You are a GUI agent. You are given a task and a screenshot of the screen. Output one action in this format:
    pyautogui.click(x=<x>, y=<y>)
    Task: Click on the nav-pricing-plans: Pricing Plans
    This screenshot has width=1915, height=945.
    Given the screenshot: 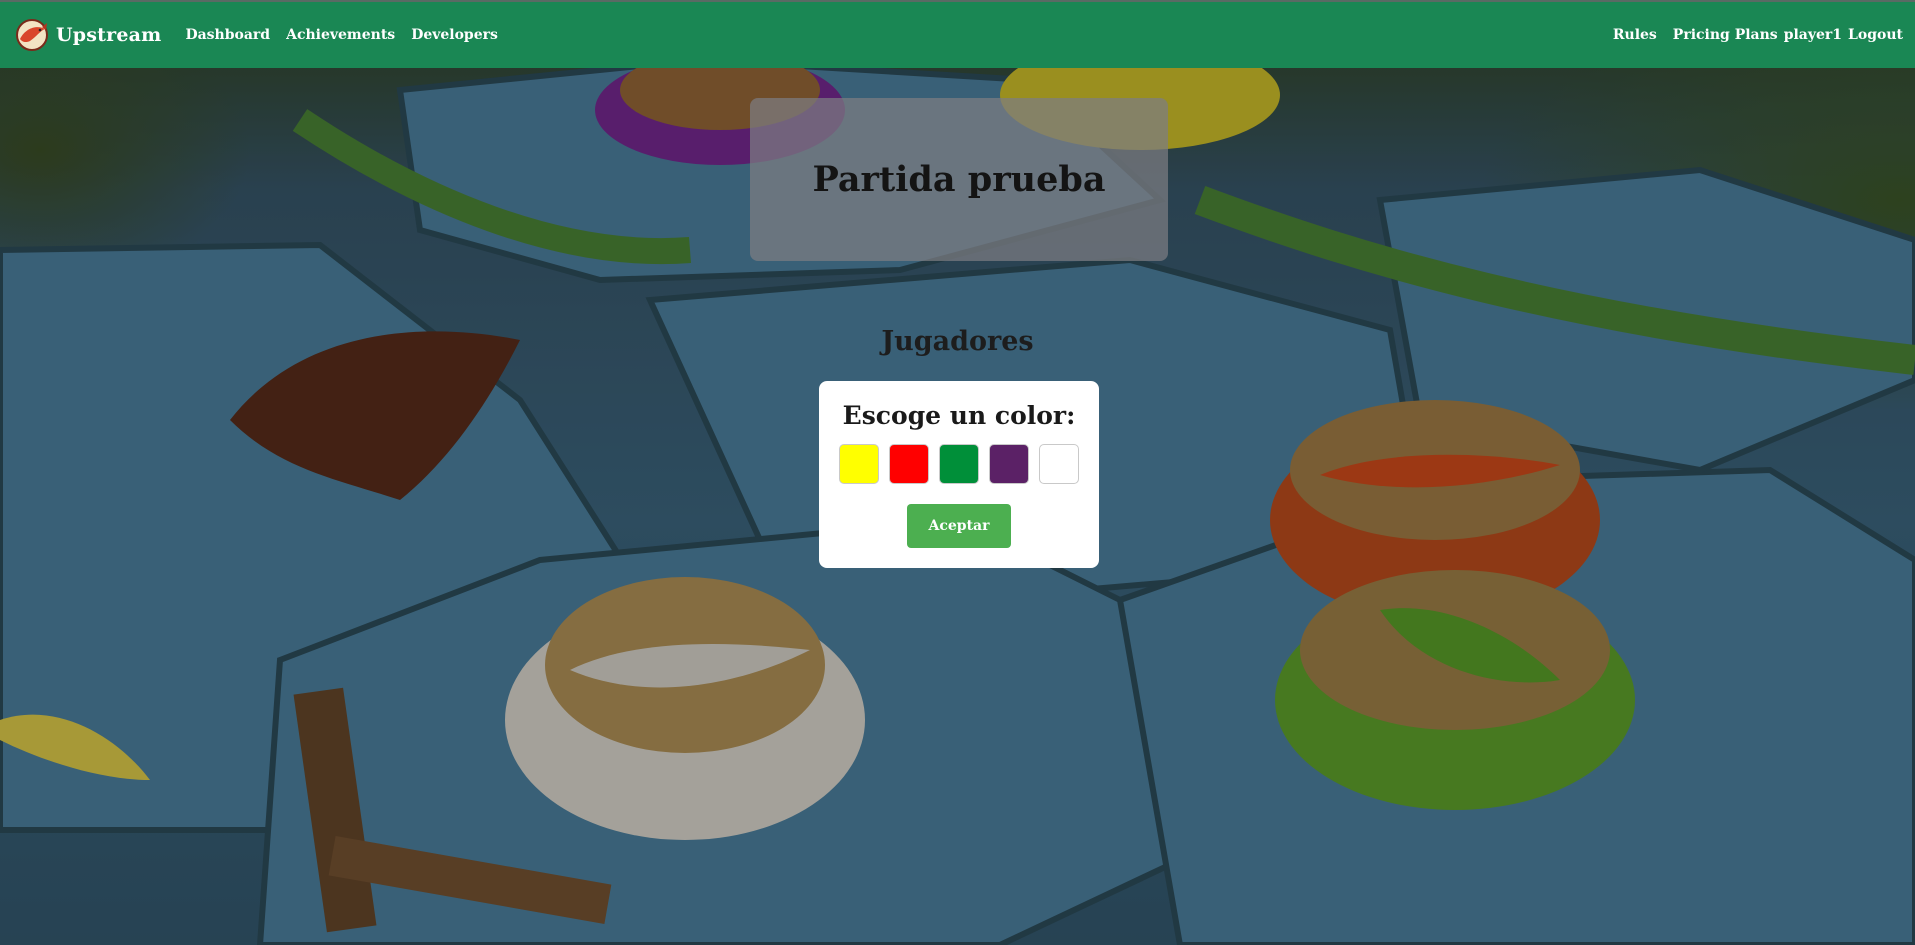 What is the action you would take?
    pyautogui.click(x=1725, y=35)
    